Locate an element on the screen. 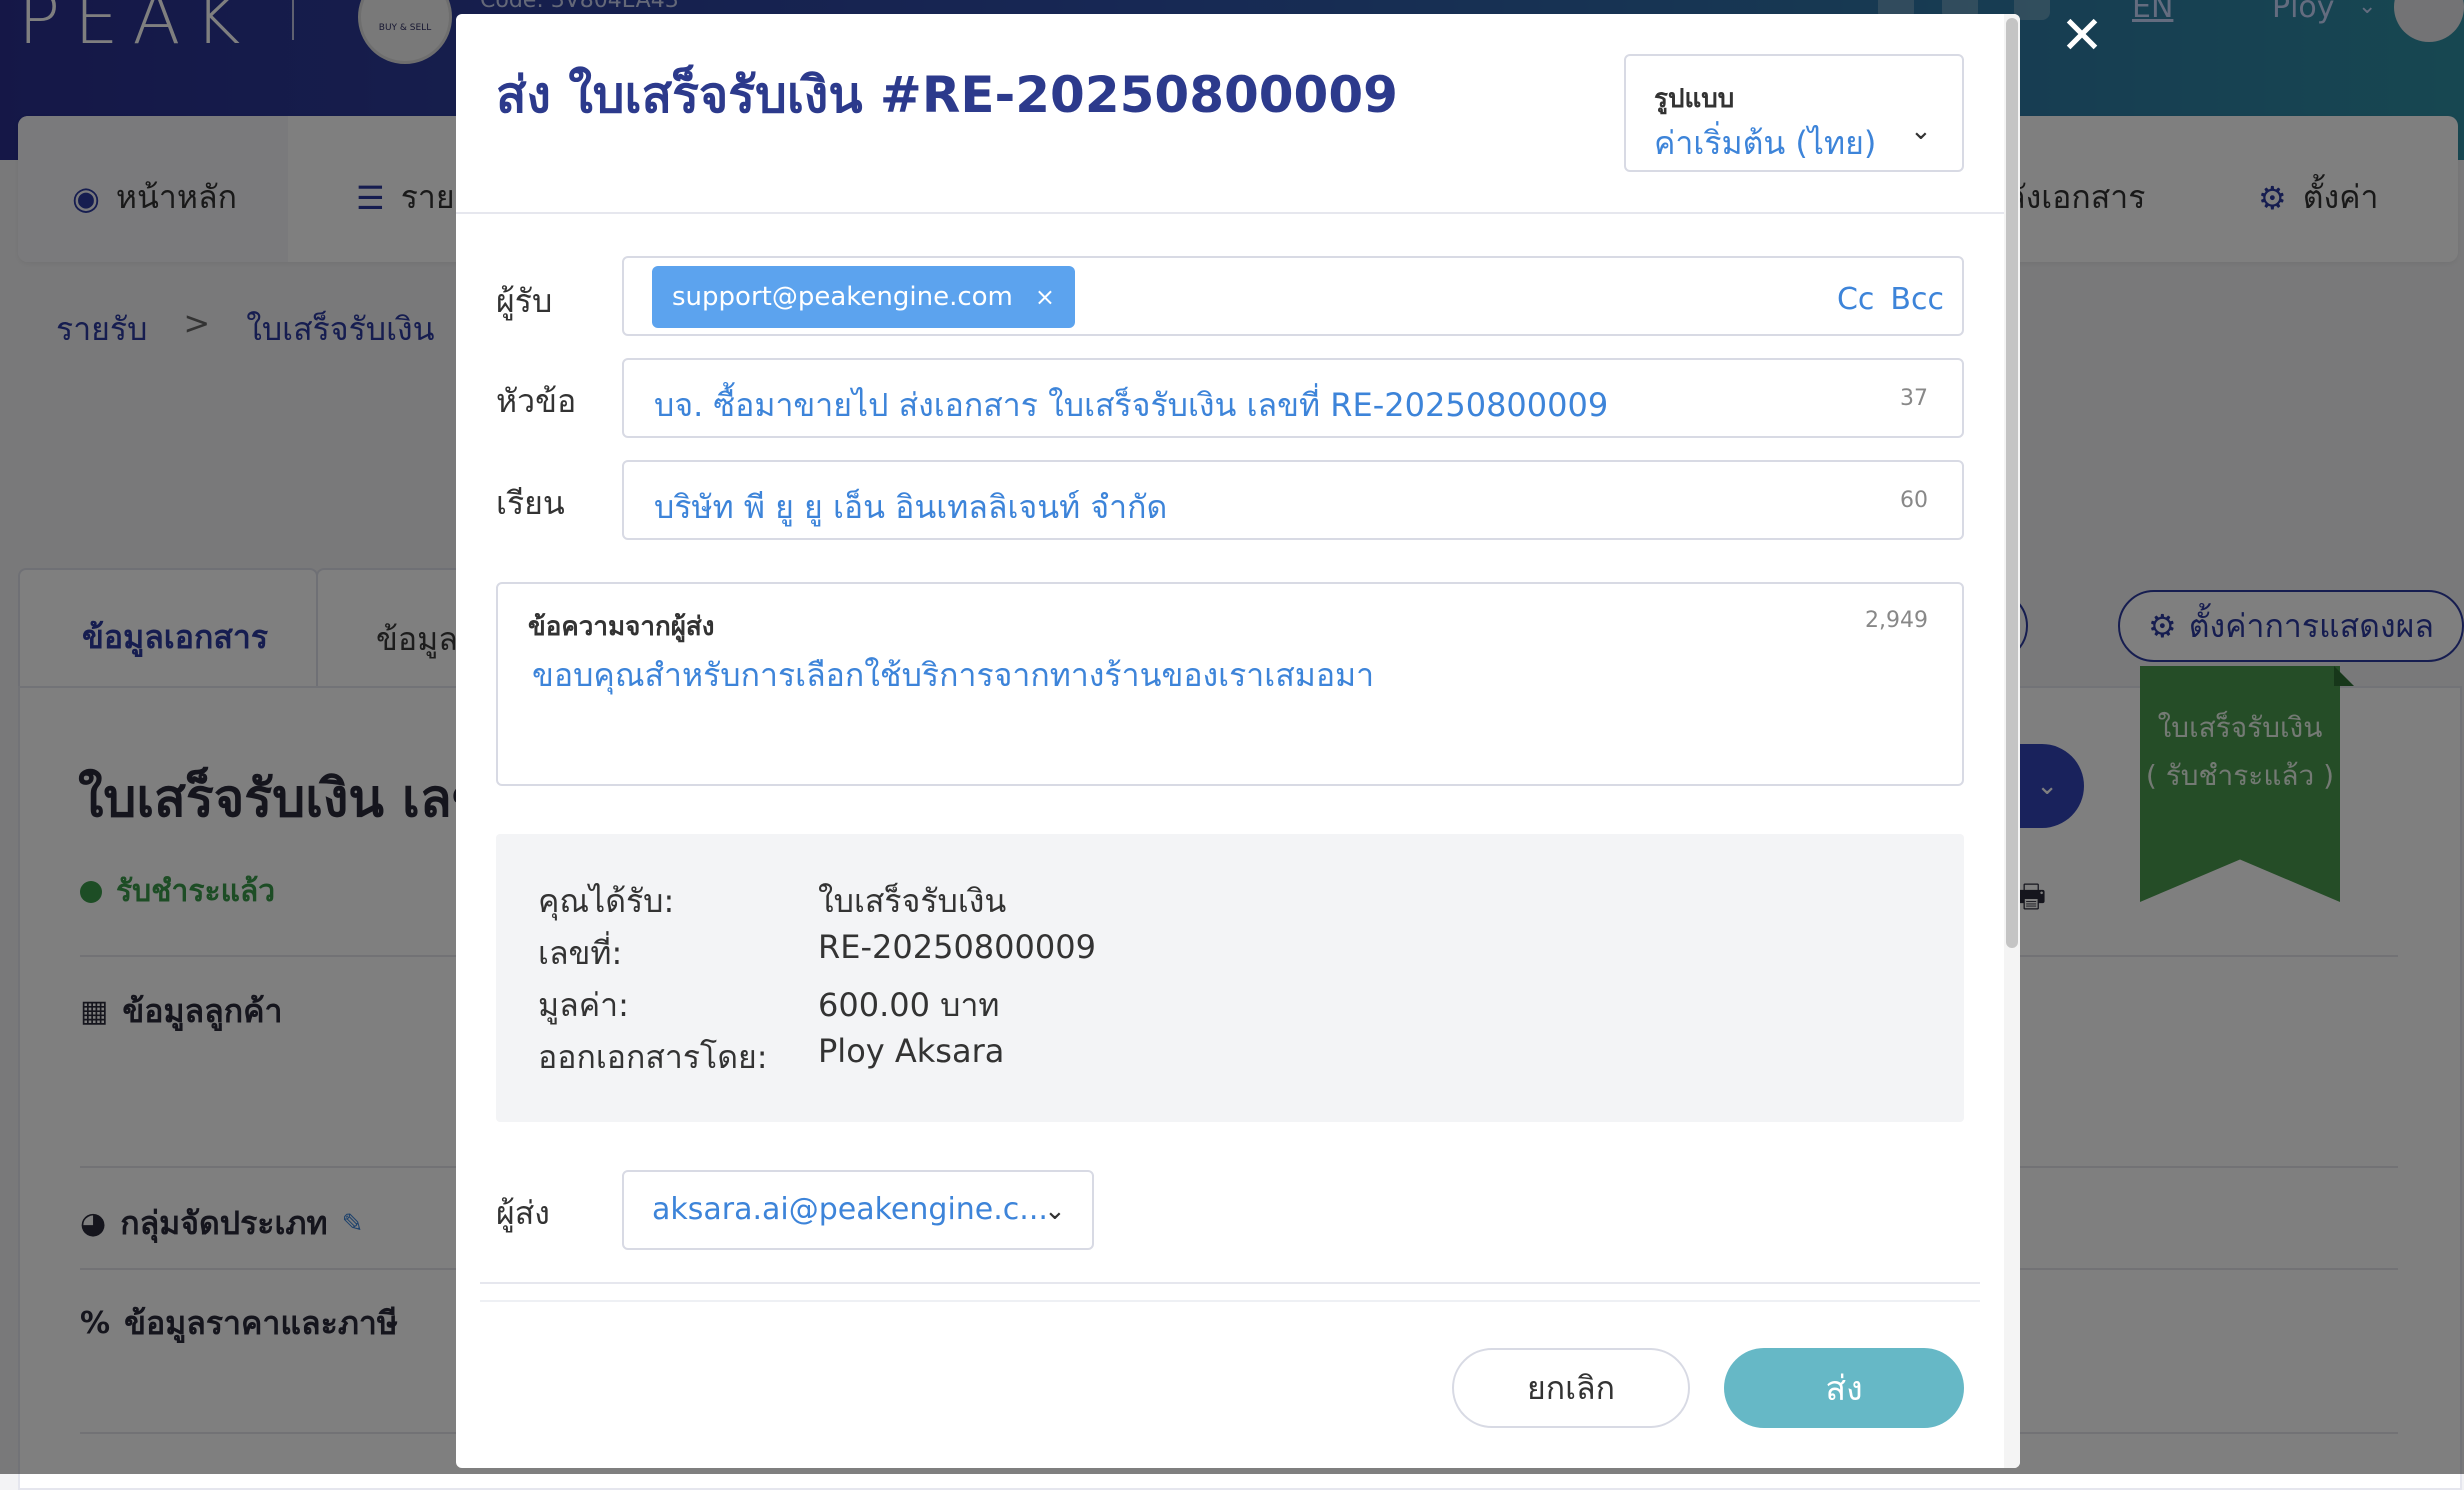 The image size is (2464, 1490). summary-value: ใบเสร็จรับเงิน is located at coordinates (912, 901).